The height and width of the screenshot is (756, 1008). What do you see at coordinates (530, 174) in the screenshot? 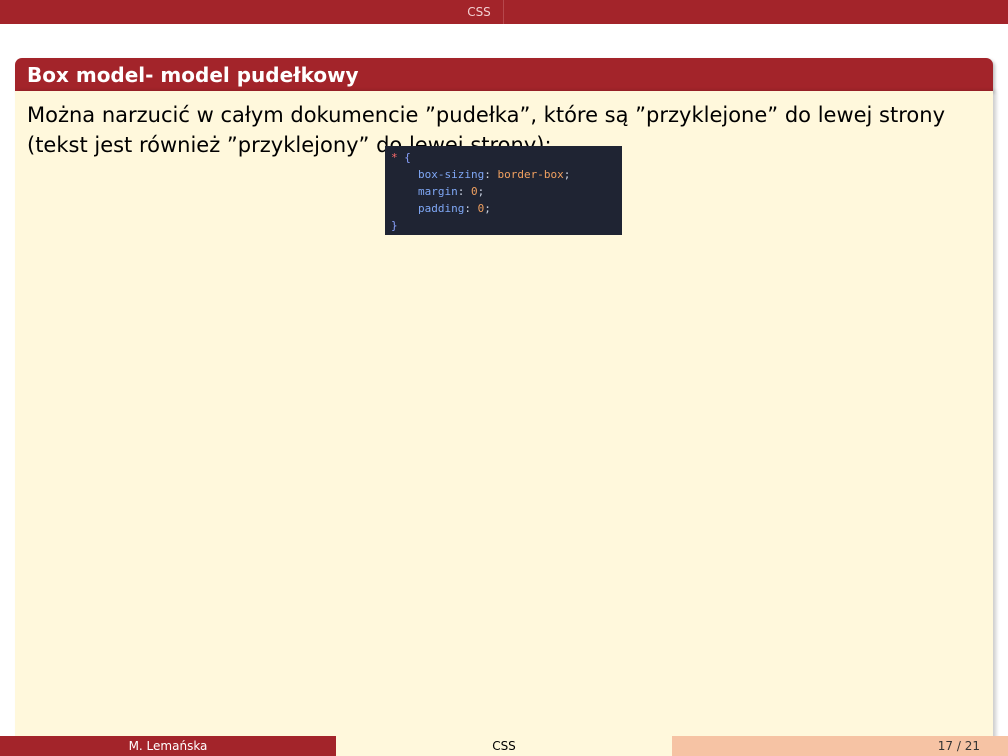
I see `code-value: border-box` at bounding box center [530, 174].